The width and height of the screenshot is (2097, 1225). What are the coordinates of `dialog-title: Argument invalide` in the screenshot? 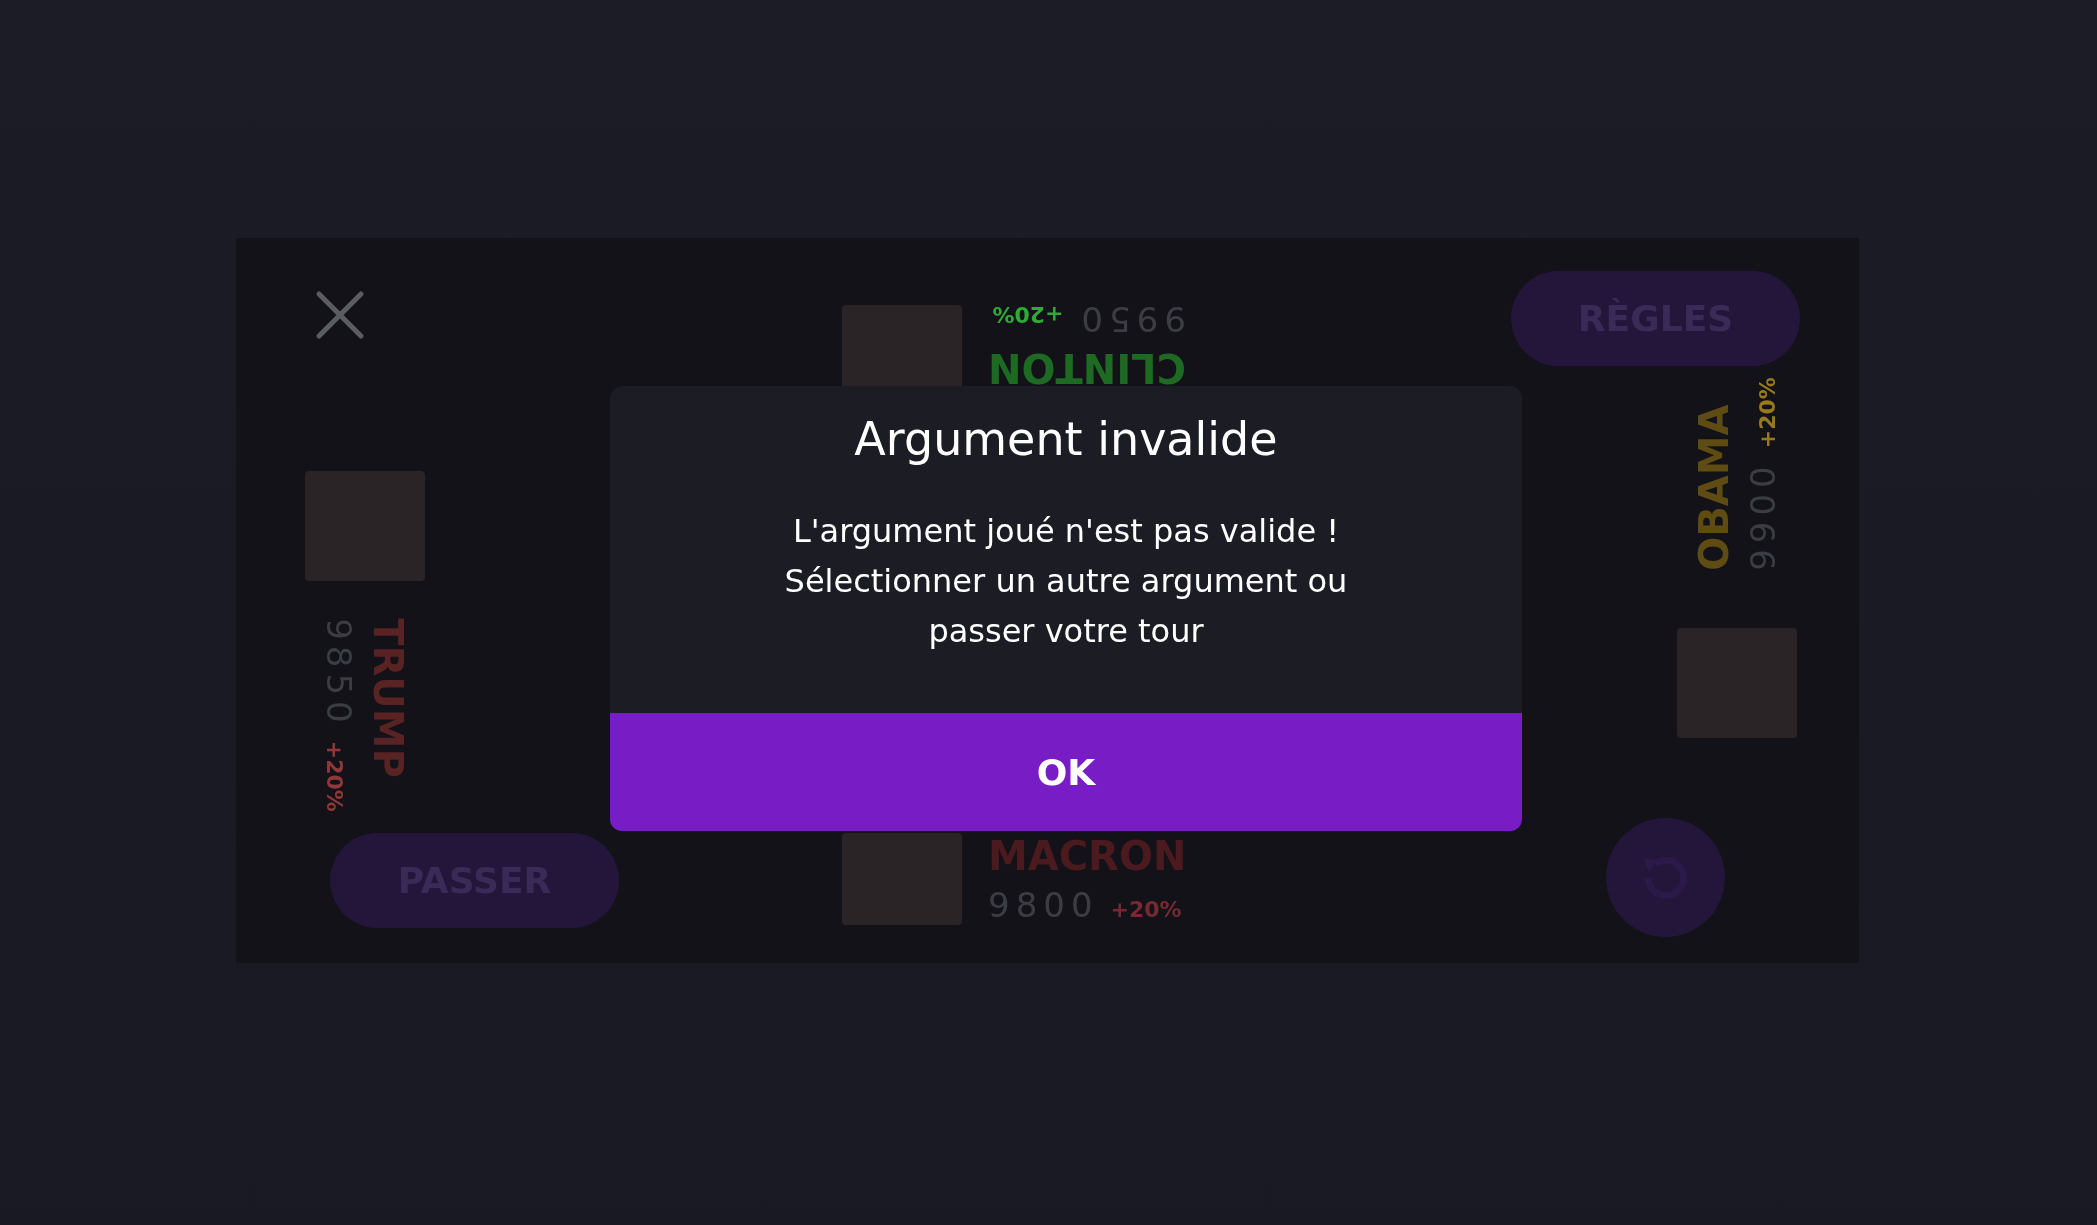 It's located at (1066, 439).